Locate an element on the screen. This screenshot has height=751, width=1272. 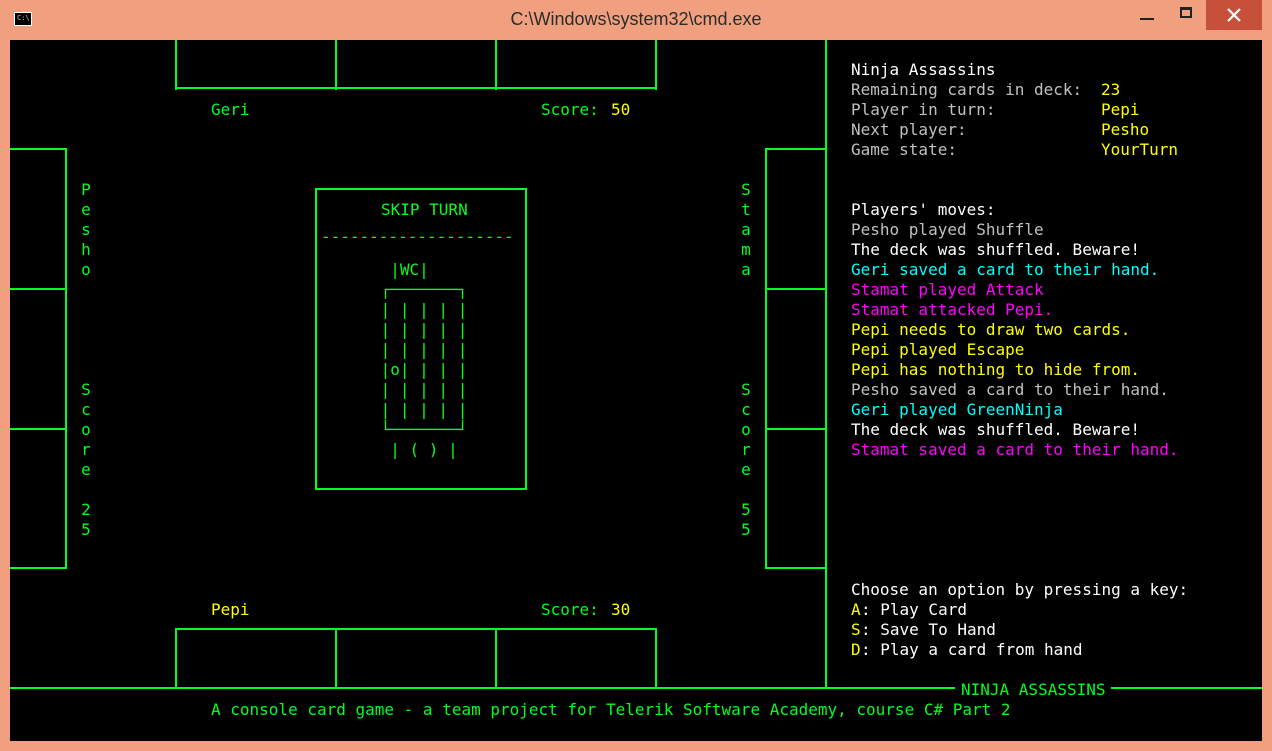
move-line: Pepi needs to draw two cards. is located at coordinates (991, 329).